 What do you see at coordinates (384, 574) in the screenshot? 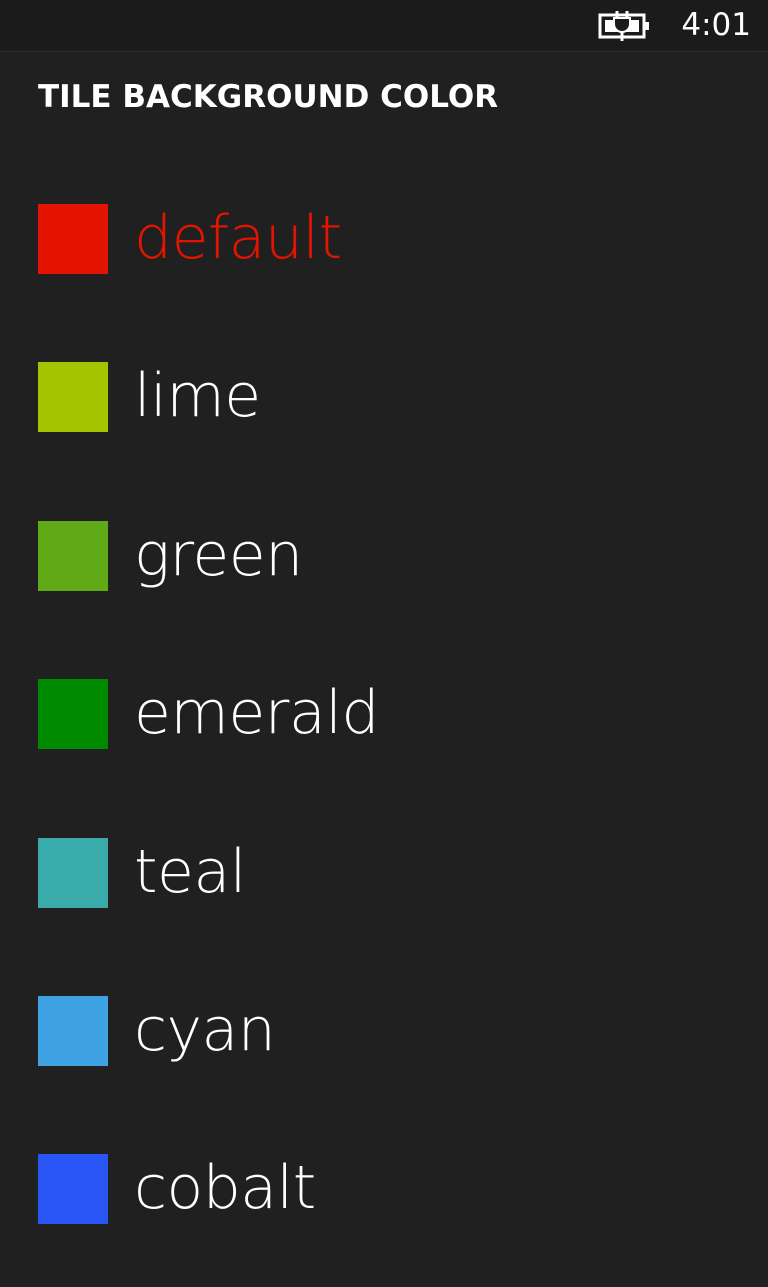
I see `color-option-green: green` at bounding box center [384, 574].